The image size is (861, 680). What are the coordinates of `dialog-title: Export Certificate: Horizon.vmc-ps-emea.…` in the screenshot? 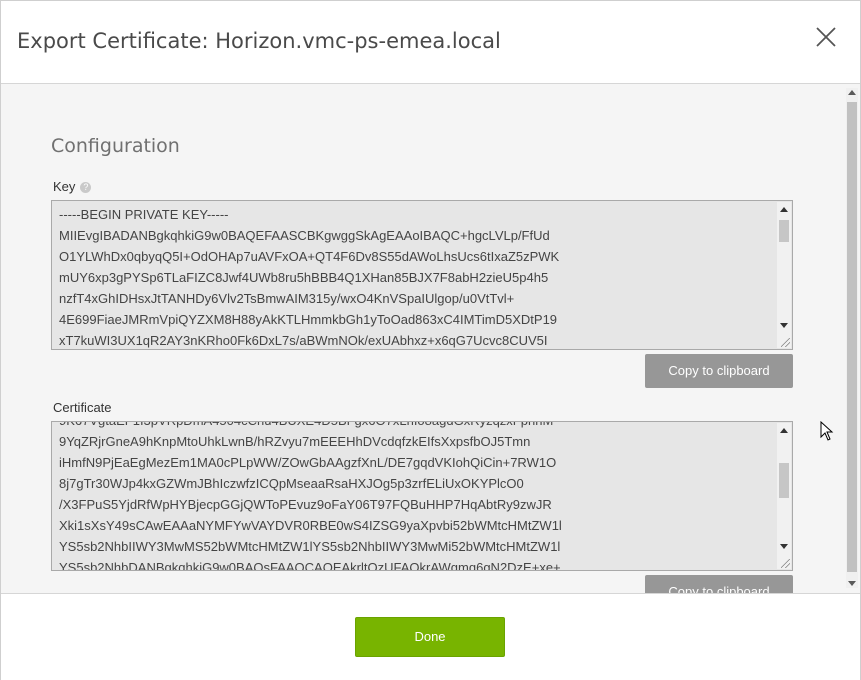 It's located at (259, 41).